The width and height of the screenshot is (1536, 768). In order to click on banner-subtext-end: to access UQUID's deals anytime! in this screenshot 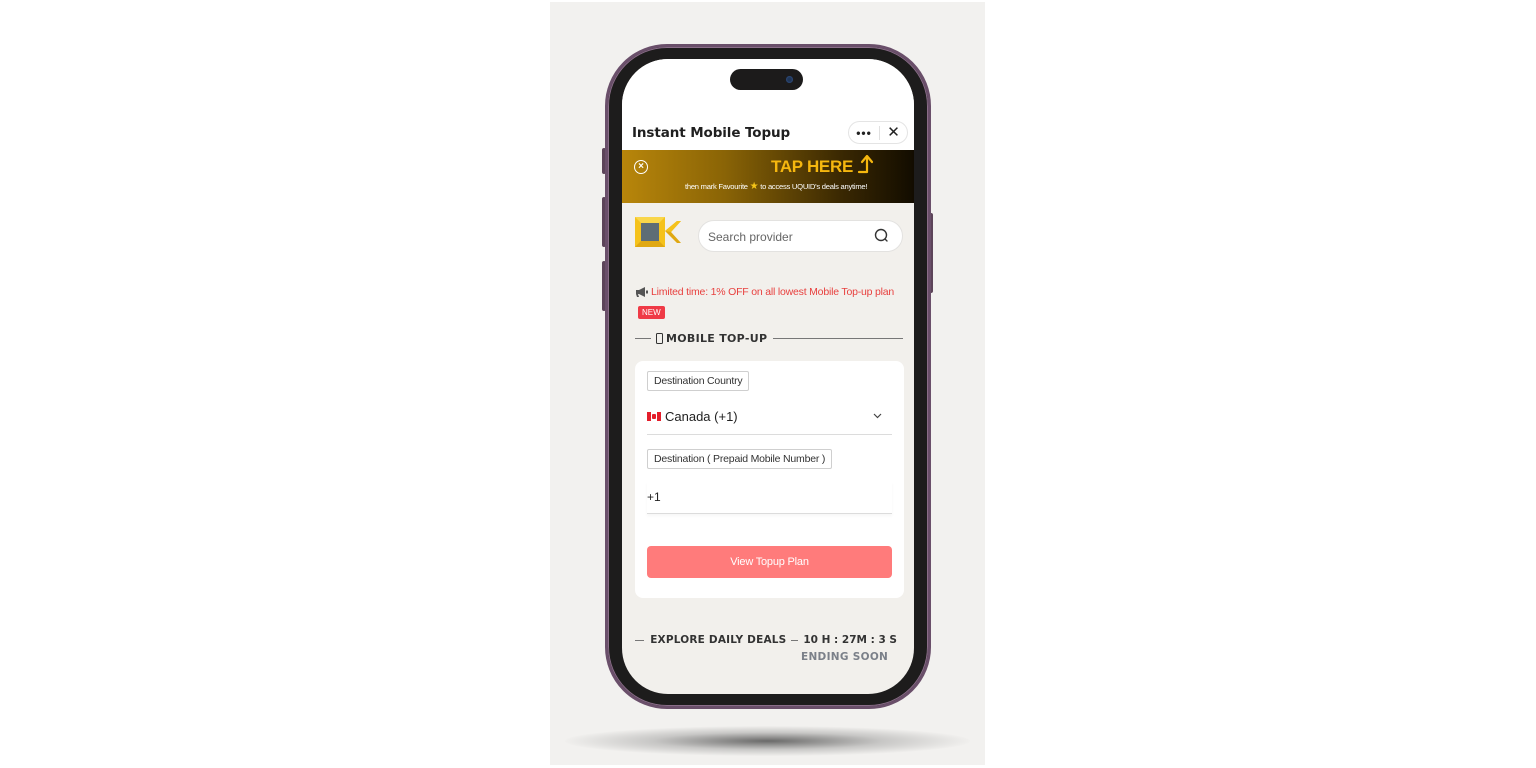, I will do `click(814, 186)`.